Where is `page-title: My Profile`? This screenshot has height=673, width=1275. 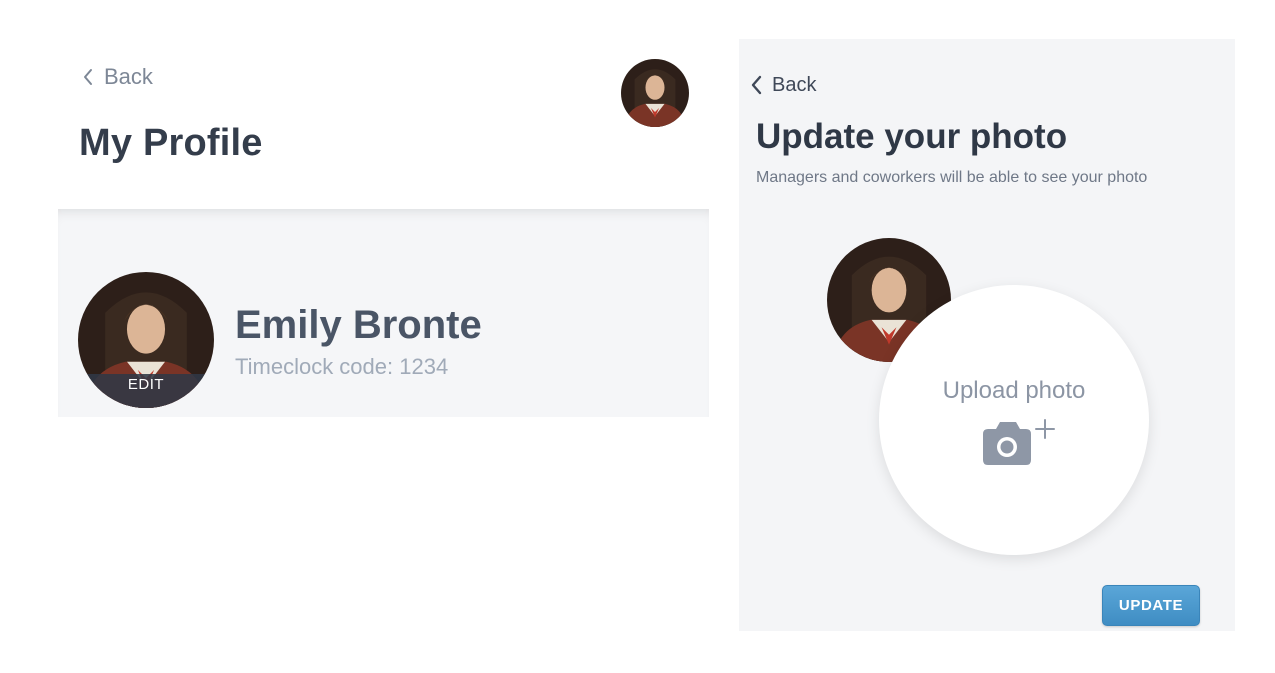
page-title: My Profile is located at coordinates (171, 143).